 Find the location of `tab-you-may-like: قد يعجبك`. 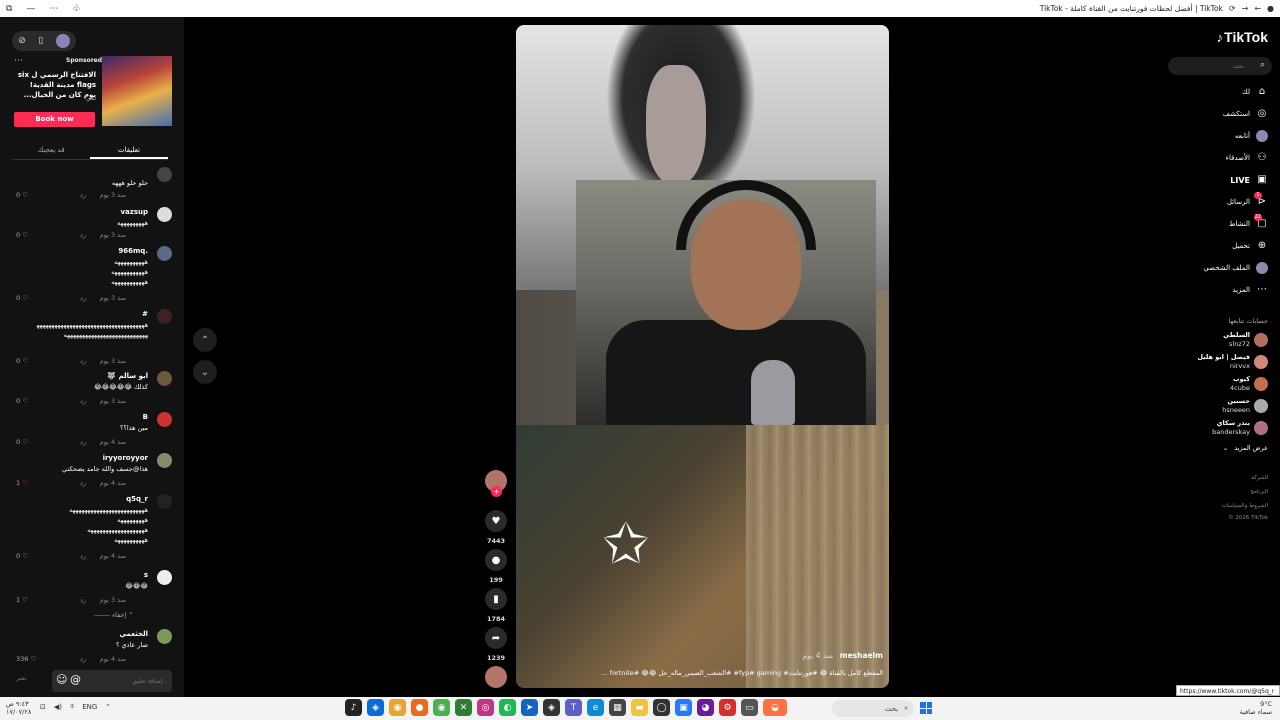

tab-you-may-like: قد يعجبك is located at coordinates (51, 151).